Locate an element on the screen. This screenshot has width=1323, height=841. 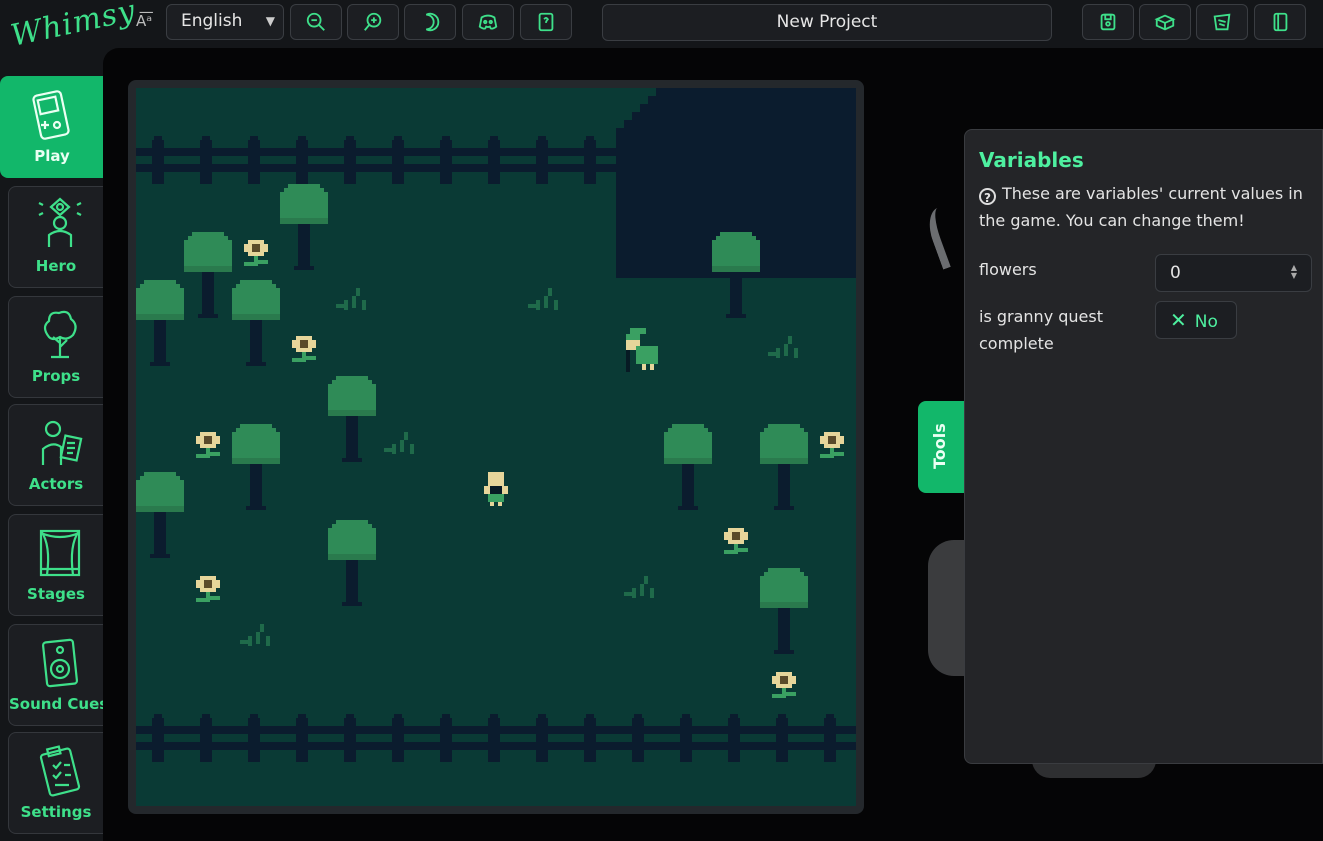
sidebar-item-props: Props is located at coordinates (55, 347).